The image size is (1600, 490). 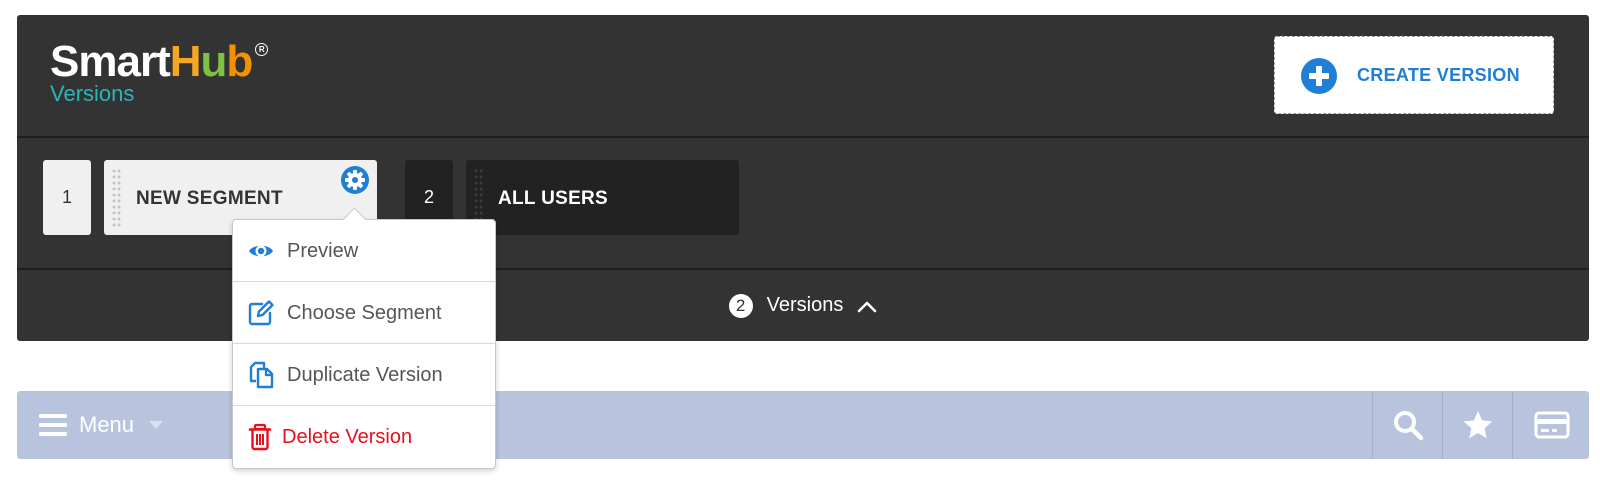 I want to click on edit-icon, so click(x=261, y=313).